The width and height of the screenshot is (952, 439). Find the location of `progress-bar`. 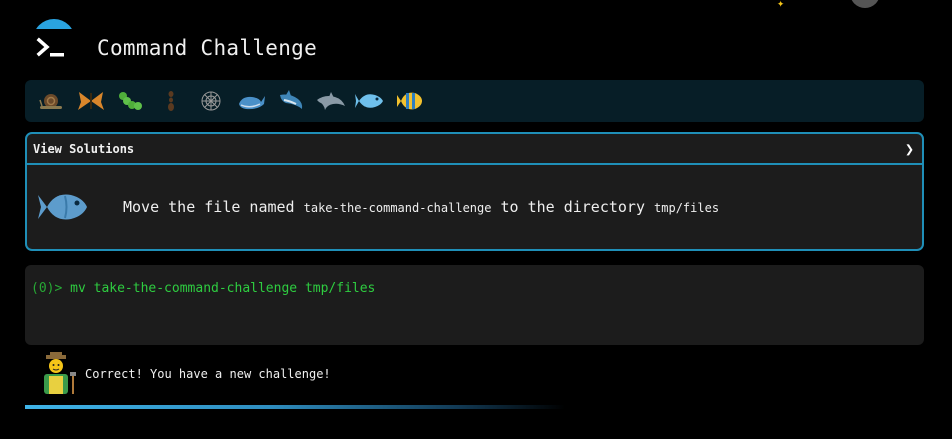

progress-bar is located at coordinates (295, 407).